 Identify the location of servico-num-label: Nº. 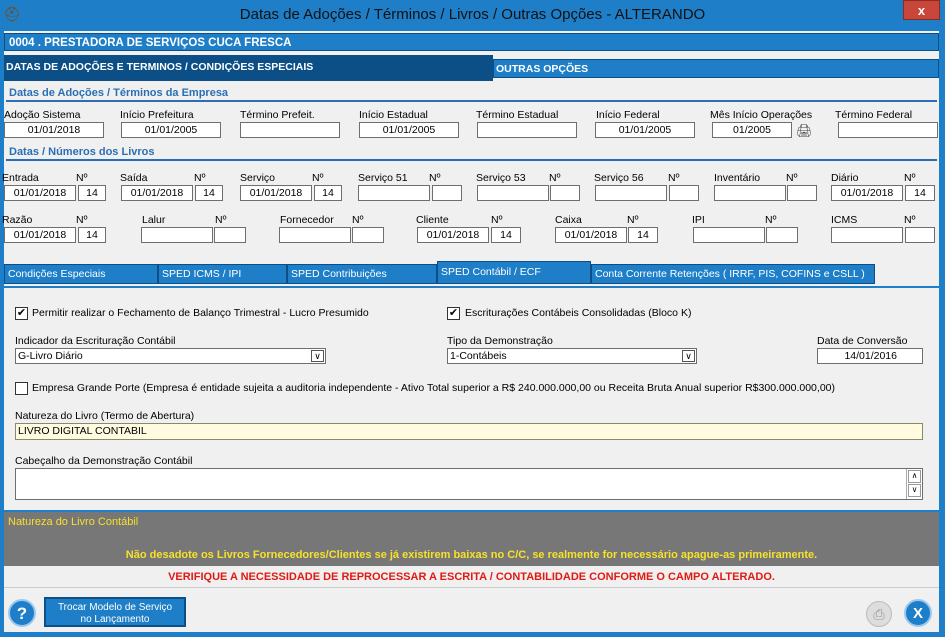
(318, 178).